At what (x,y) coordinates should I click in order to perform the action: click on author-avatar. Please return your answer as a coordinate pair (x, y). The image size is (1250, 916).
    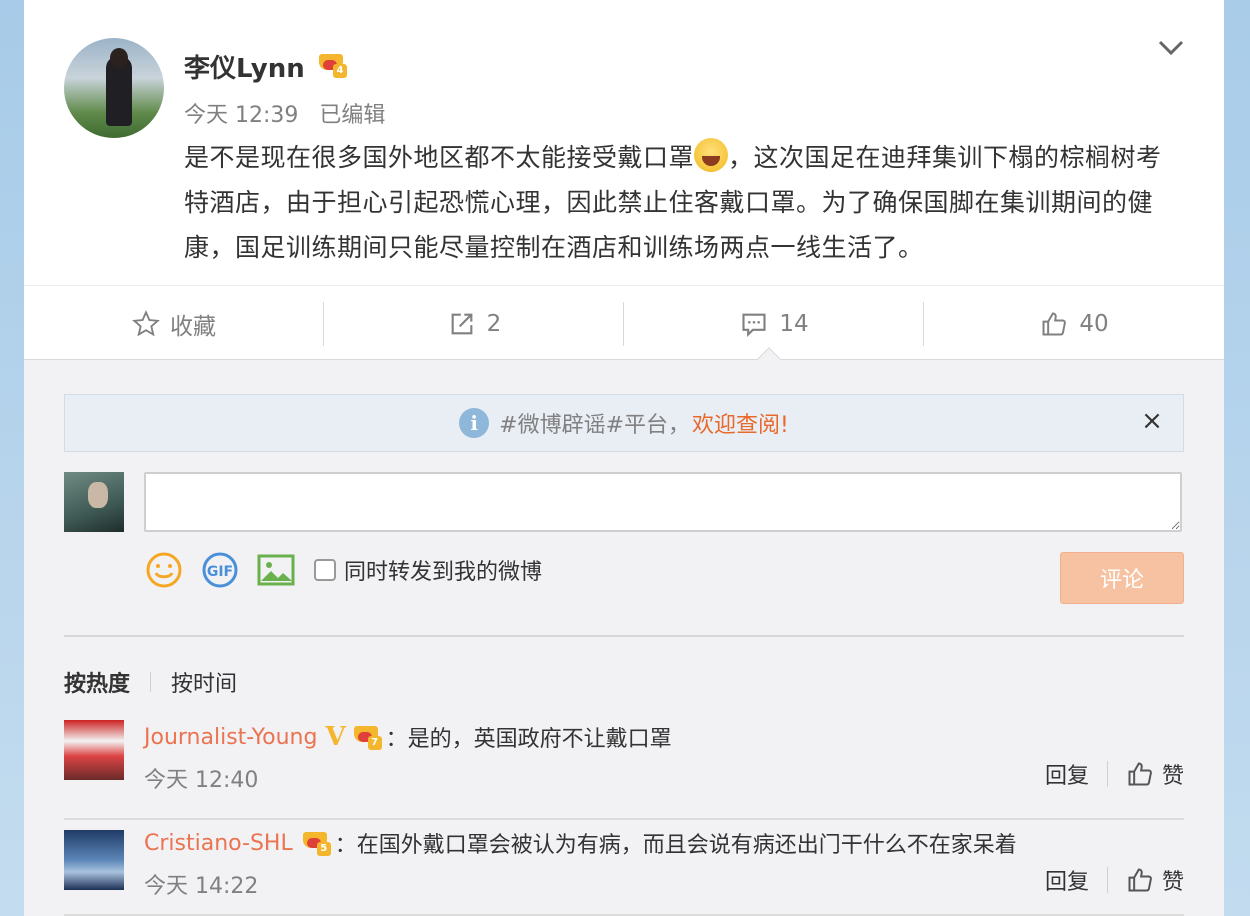
    Looking at the image, I should click on (114, 88).